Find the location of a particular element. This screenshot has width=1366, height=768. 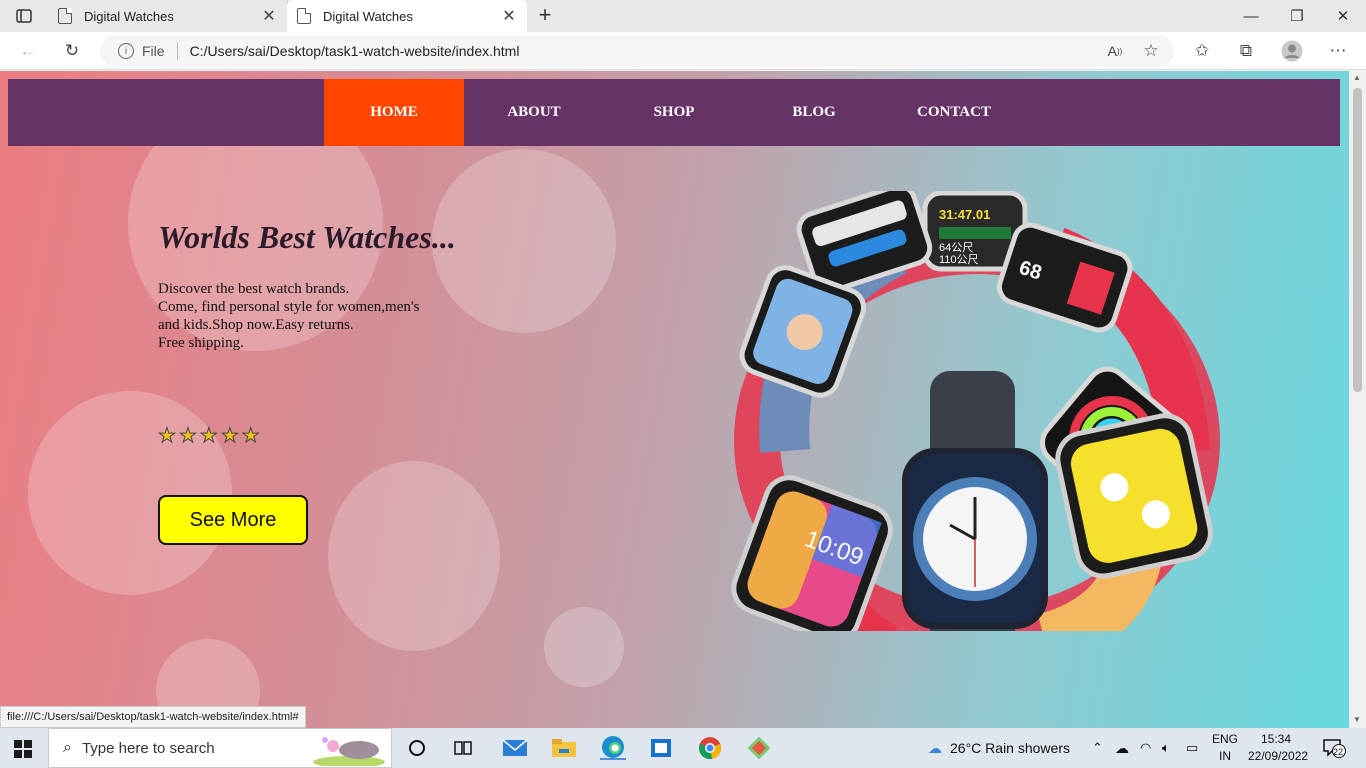

main-nav: HOME ABOUT SHOP BLOG CONTACT is located at coordinates (674, 112).